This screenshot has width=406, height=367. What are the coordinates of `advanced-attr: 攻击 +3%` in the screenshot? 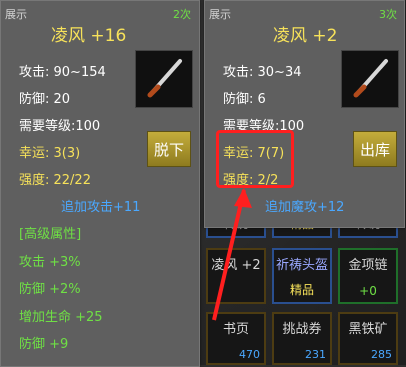 It's located at (50, 262).